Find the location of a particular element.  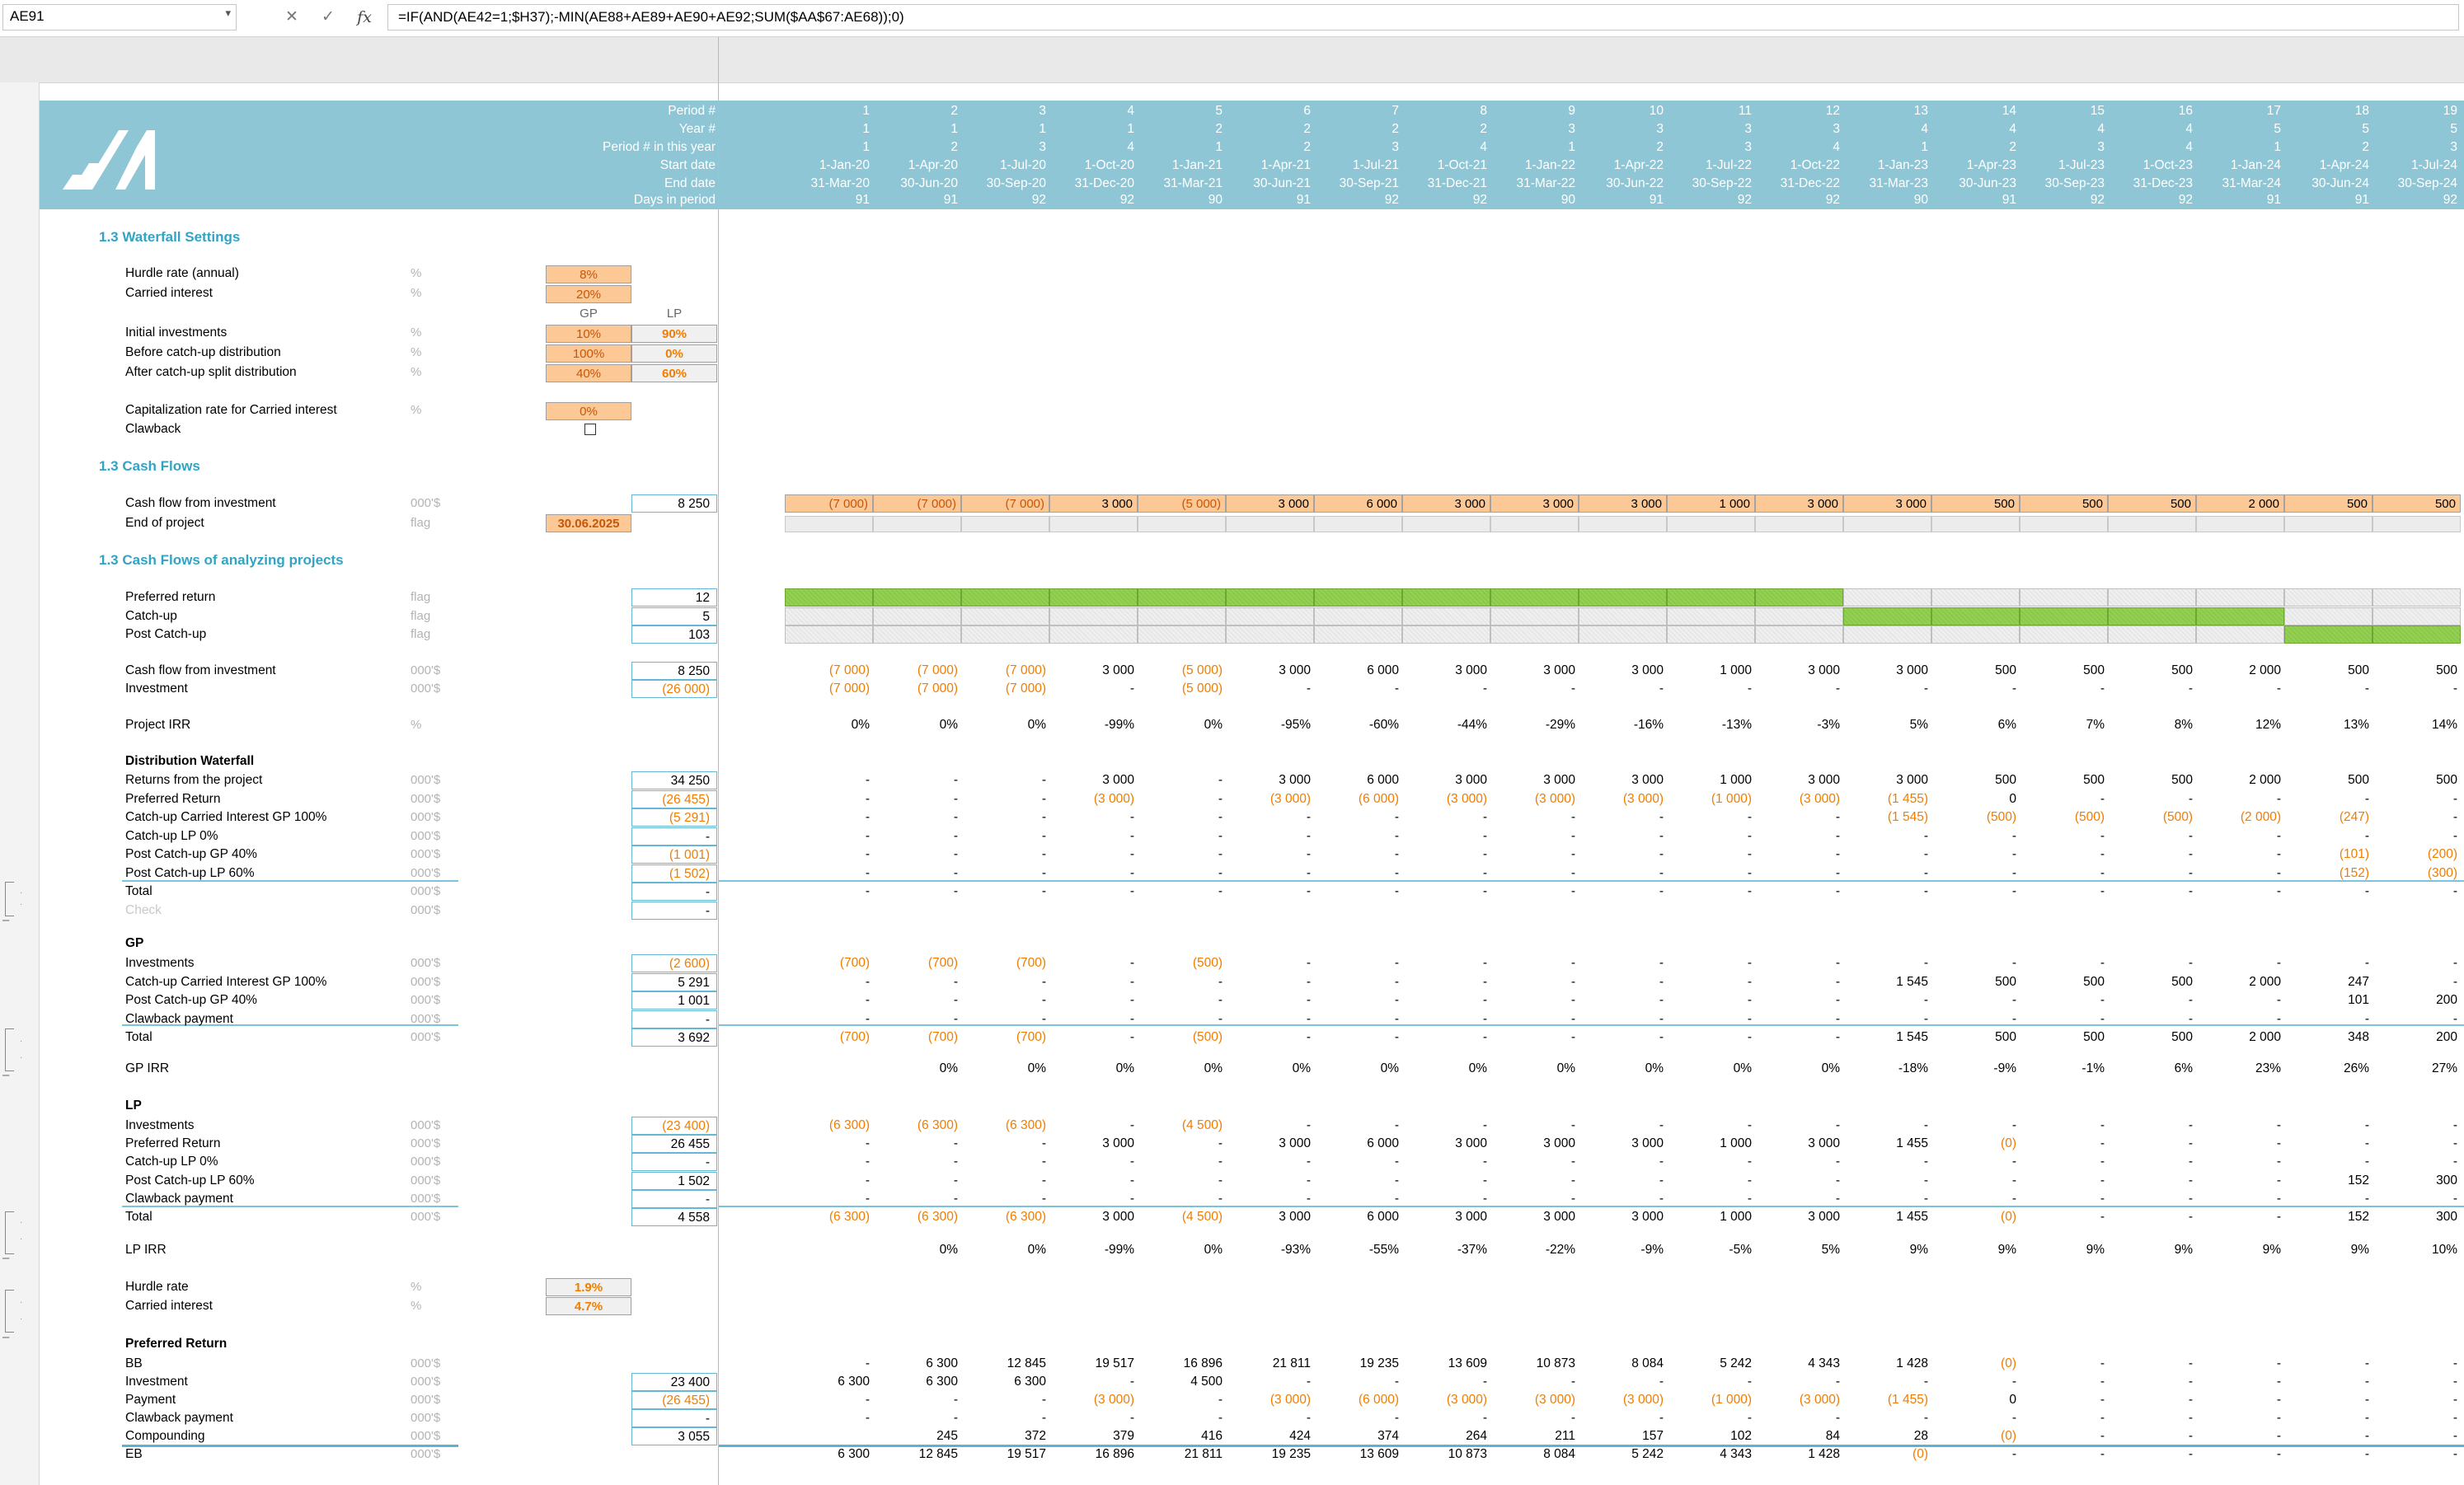

waterfall-row-total: (1 502) is located at coordinates (674, 873).